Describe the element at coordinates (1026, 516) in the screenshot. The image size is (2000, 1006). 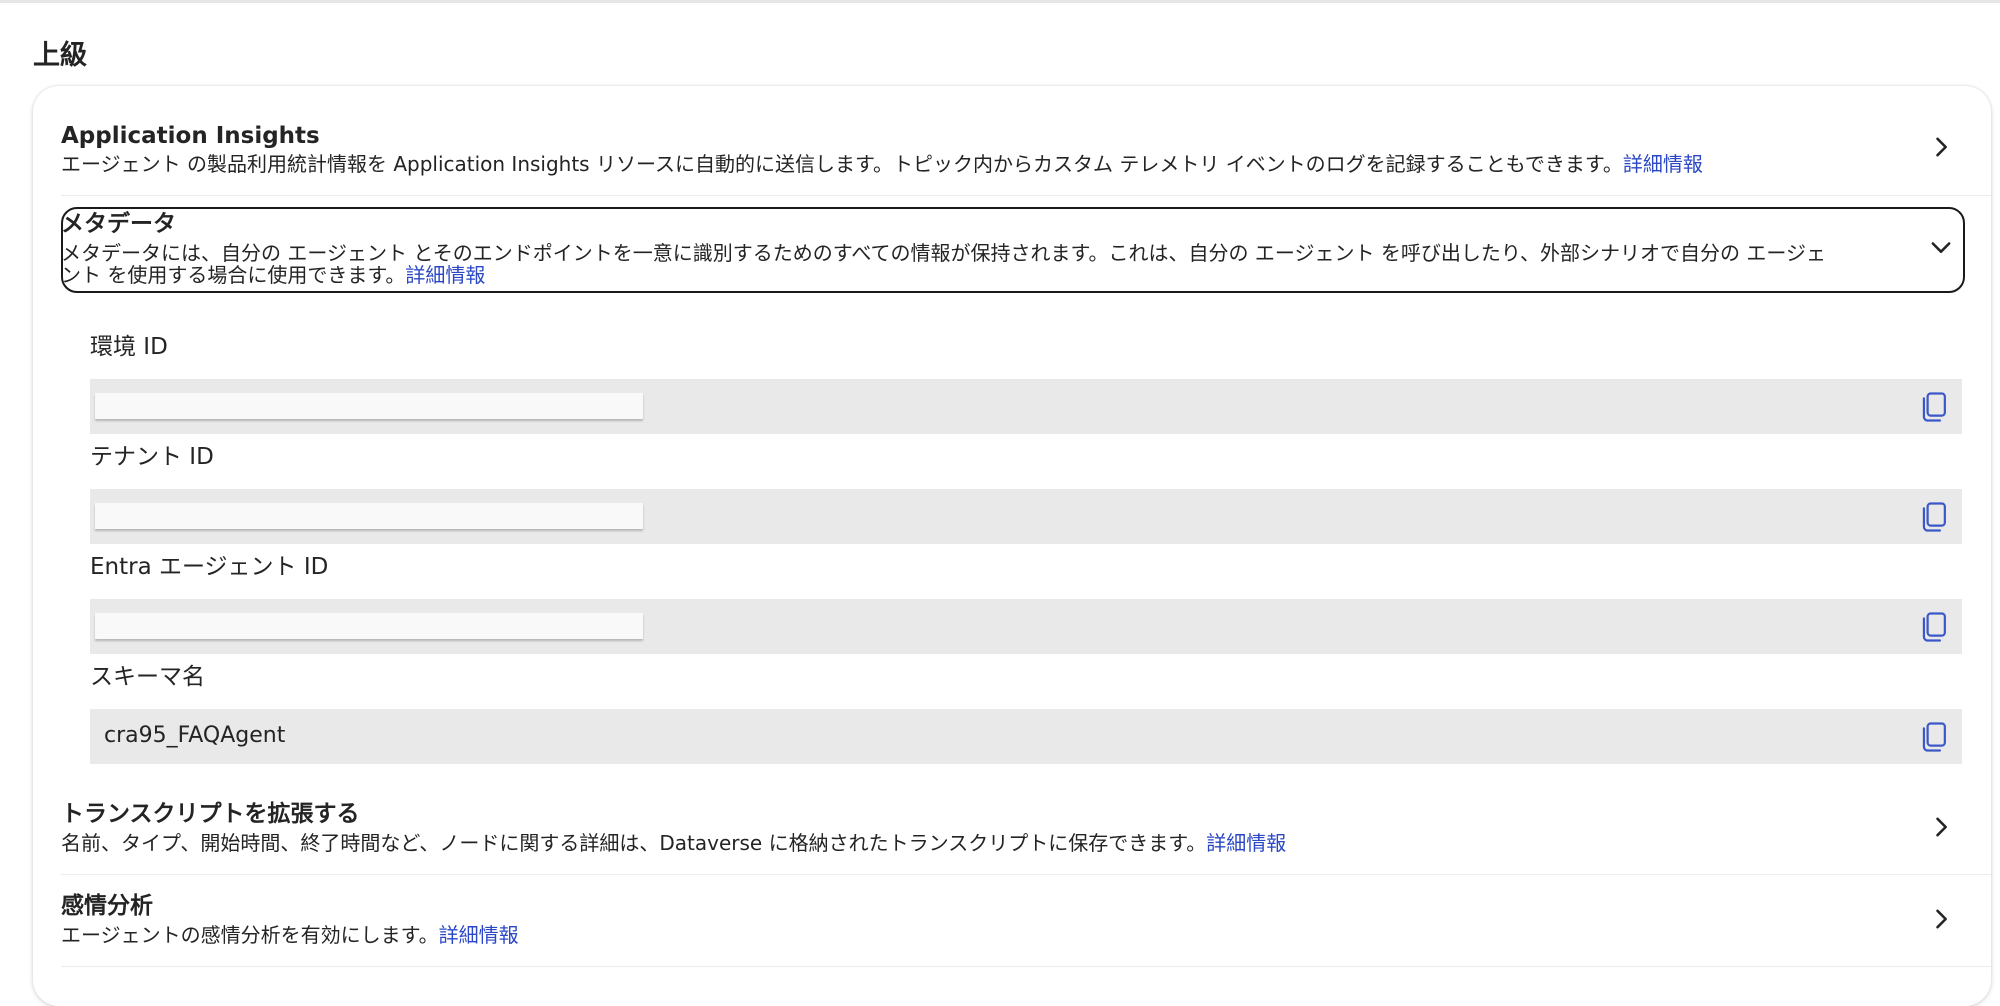
I see `tenant-id-field` at that location.